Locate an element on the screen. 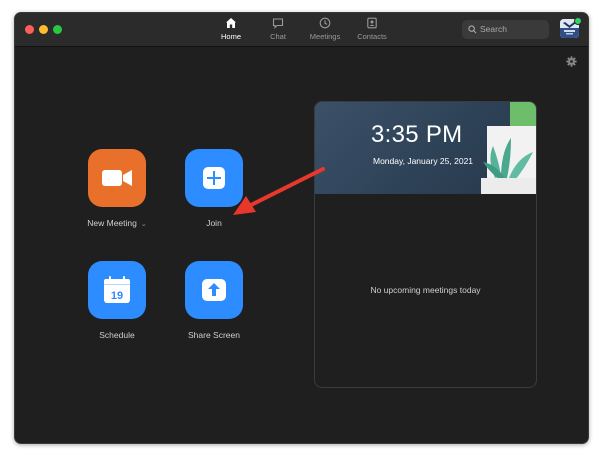 This screenshot has height=459, width=602. no-meetings-message: No upcoming meetings today is located at coordinates (425, 290).